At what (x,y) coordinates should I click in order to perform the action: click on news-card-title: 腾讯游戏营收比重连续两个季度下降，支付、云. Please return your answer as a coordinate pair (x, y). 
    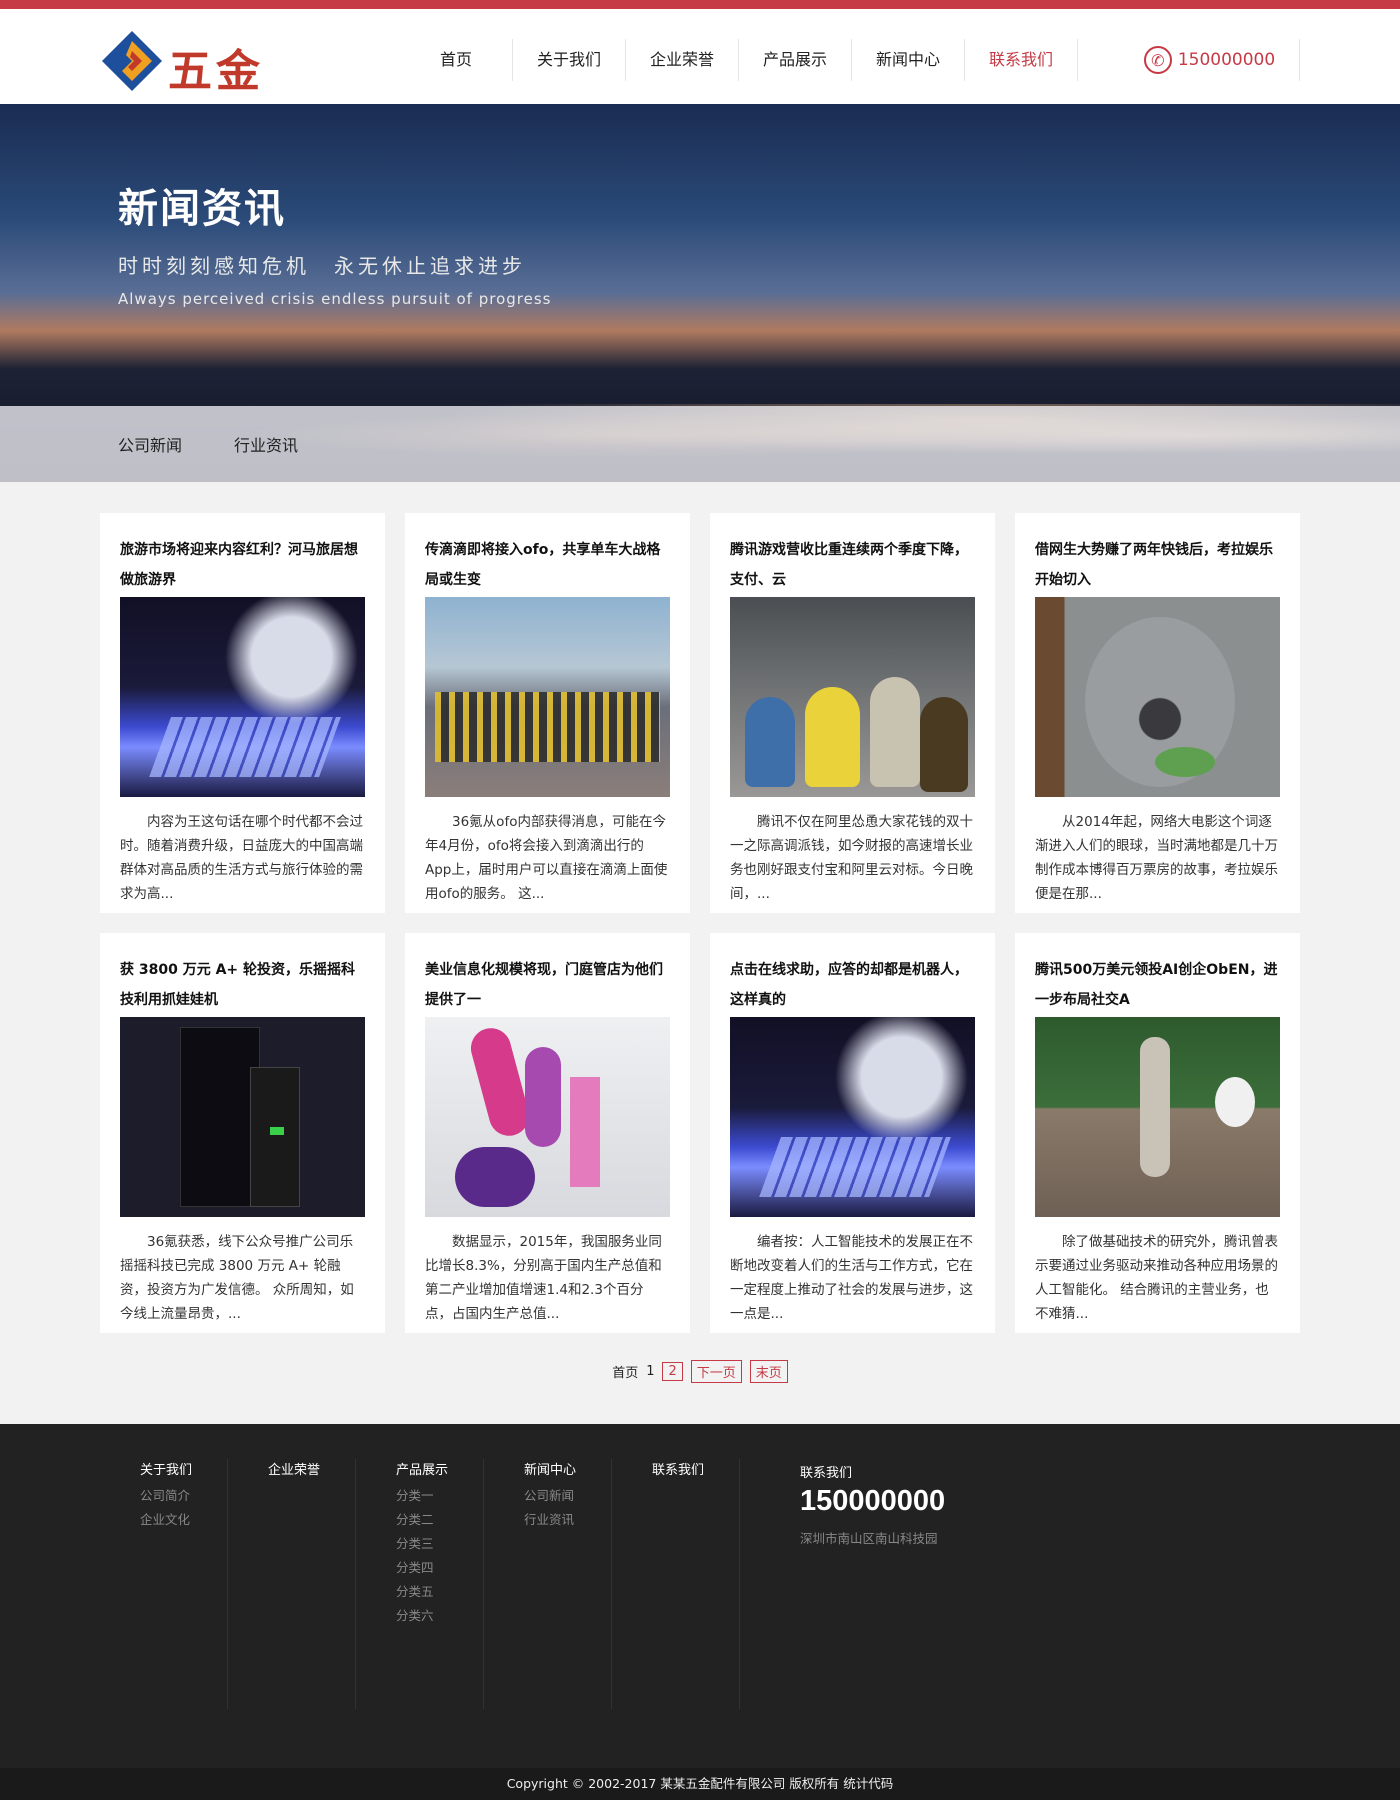
    Looking at the image, I should click on (852, 565).